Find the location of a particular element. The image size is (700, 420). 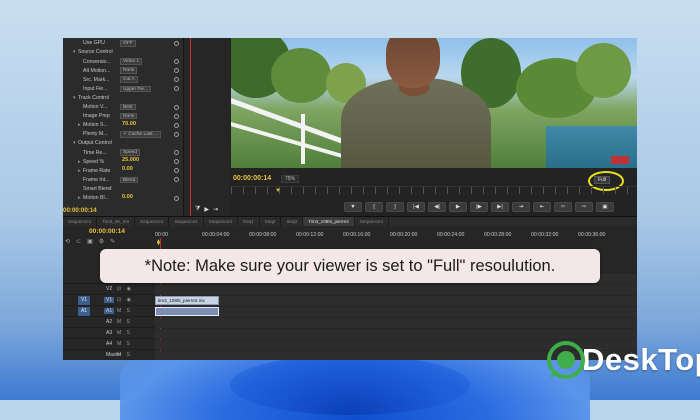

sequence-tab: Seq2 is located at coordinates (271, 221).